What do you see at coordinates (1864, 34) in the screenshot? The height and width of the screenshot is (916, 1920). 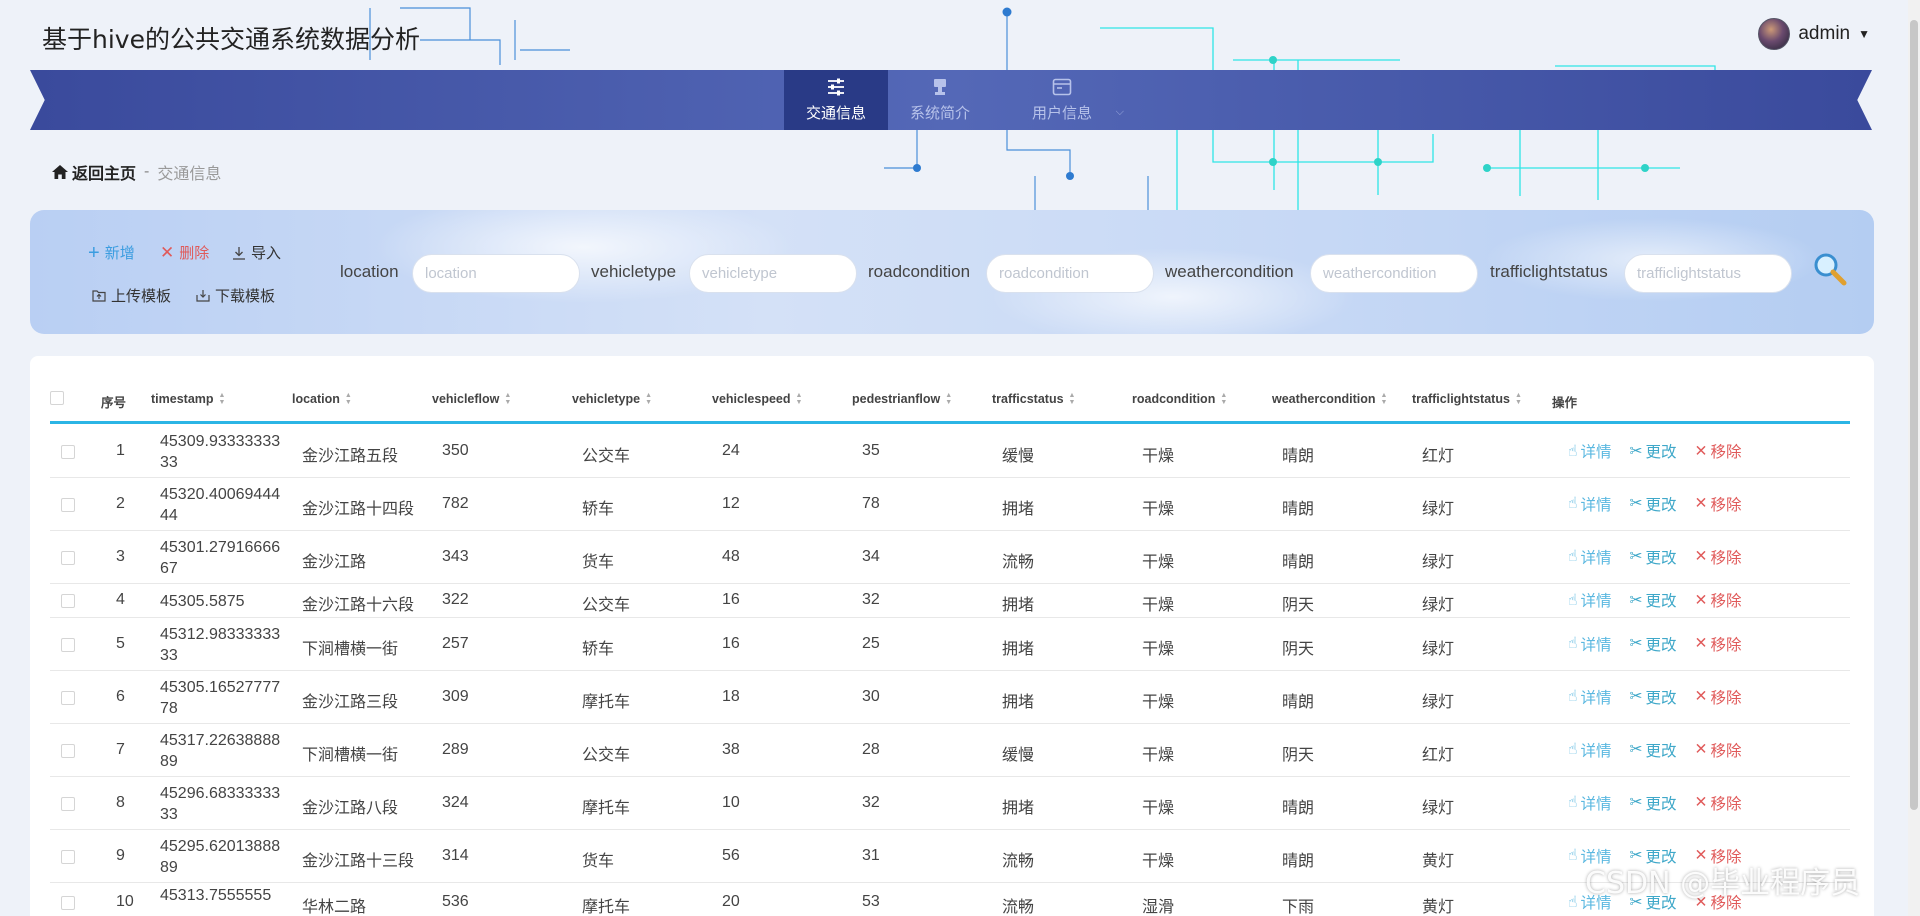 I see `caret-down-icon: ▼` at bounding box center [1864, 34].